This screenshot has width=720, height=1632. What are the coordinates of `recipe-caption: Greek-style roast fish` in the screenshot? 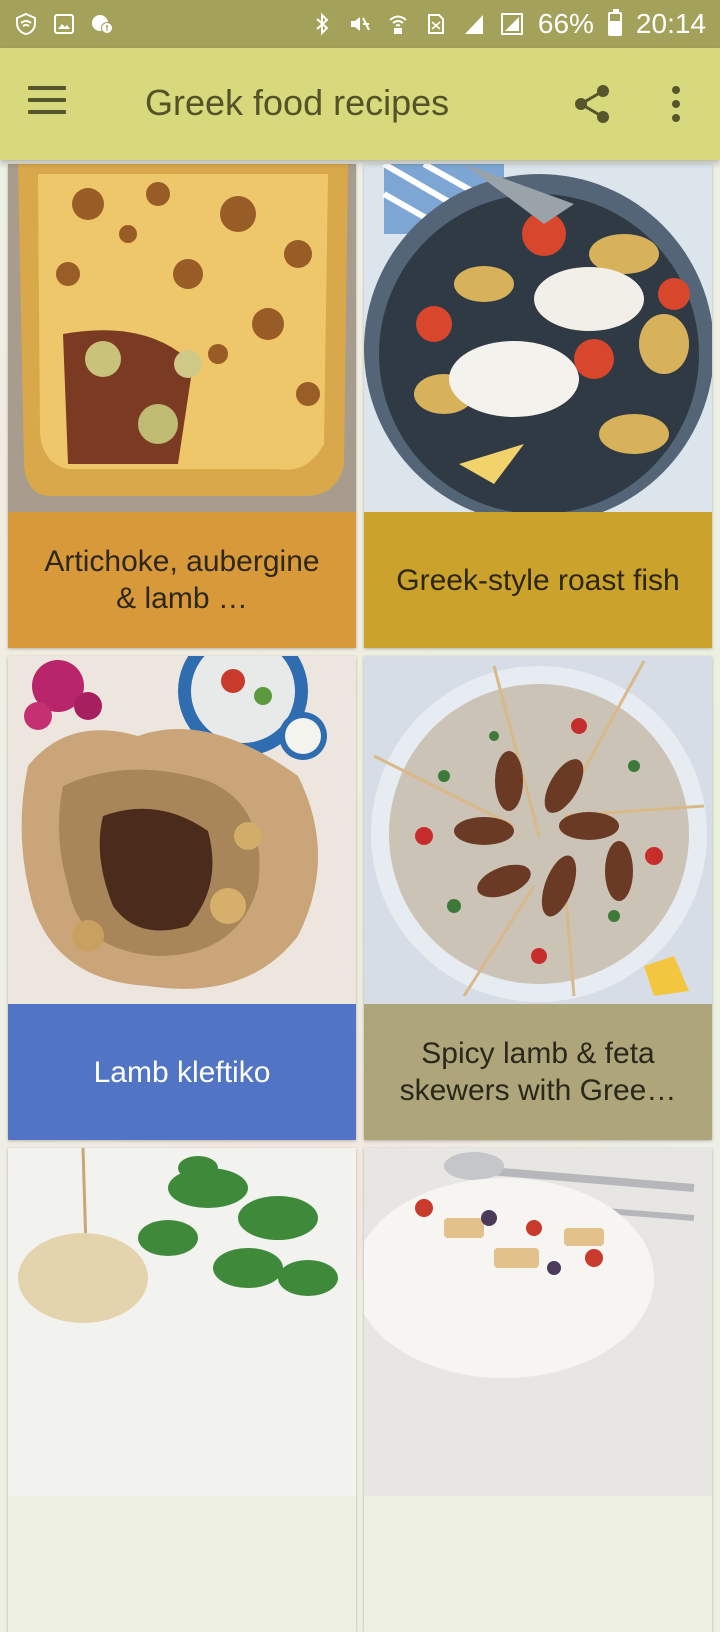 It's located at (538, 580).